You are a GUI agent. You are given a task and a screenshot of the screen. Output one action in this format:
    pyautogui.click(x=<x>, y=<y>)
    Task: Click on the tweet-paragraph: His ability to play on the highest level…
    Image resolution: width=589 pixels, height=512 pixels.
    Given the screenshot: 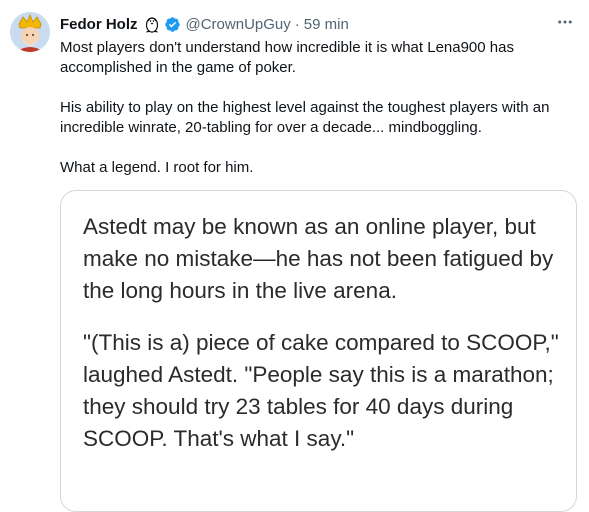 What is the action you would take?
    pyautogui.click(x=305, y=117)
    